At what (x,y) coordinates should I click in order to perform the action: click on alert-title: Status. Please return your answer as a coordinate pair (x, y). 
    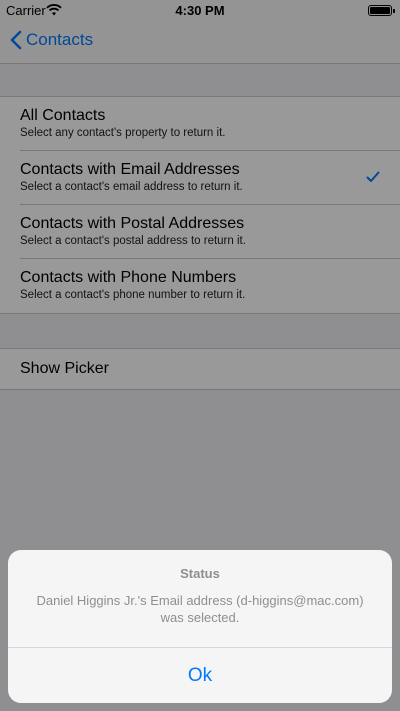
    Looking at the image, I should click on (200, 573).